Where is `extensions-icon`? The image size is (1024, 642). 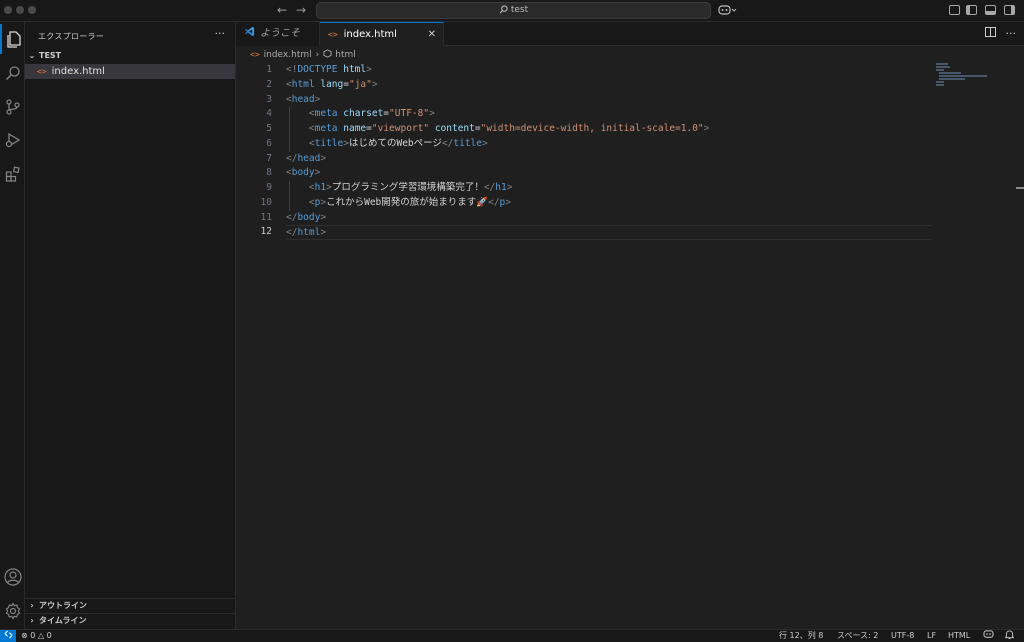 extensions-icon is located at coordinates (12, 174).